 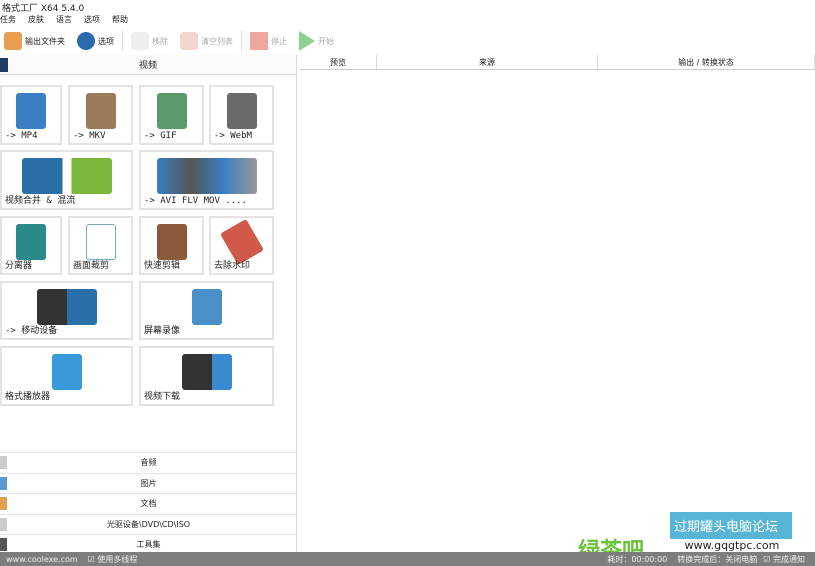 I want to click on tile-label: 屏幕录像, so click(x=162, y=331).